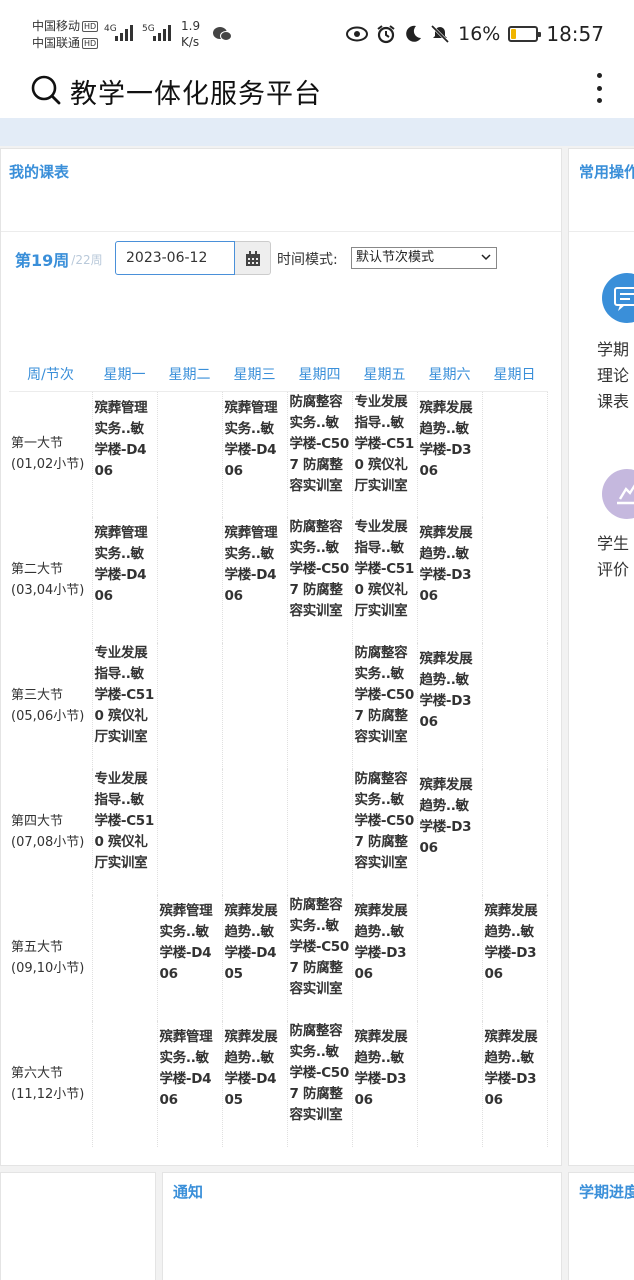 The height and width of the screenshot is (1280, 634). I want to click on weekday-header: 星期五, so click(384, 374).